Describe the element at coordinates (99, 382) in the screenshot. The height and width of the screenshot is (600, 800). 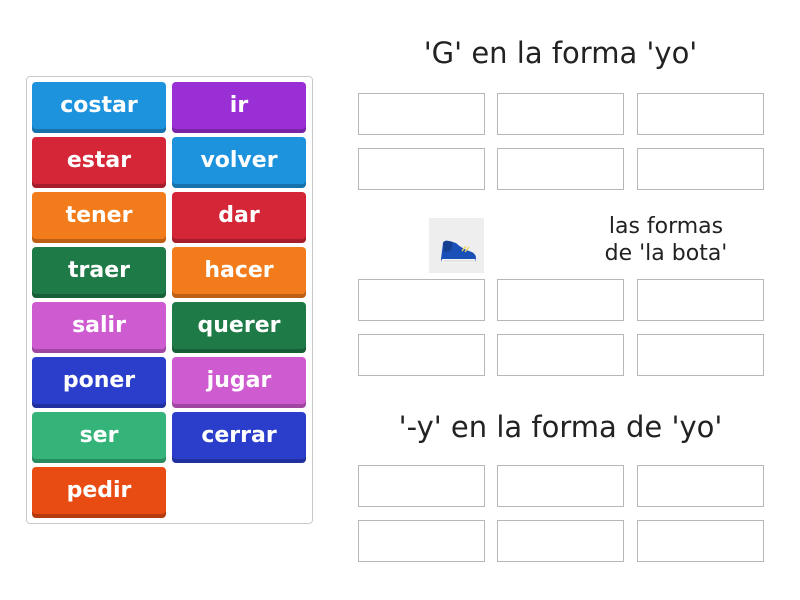
I see `tile-poner: poner` at that location.